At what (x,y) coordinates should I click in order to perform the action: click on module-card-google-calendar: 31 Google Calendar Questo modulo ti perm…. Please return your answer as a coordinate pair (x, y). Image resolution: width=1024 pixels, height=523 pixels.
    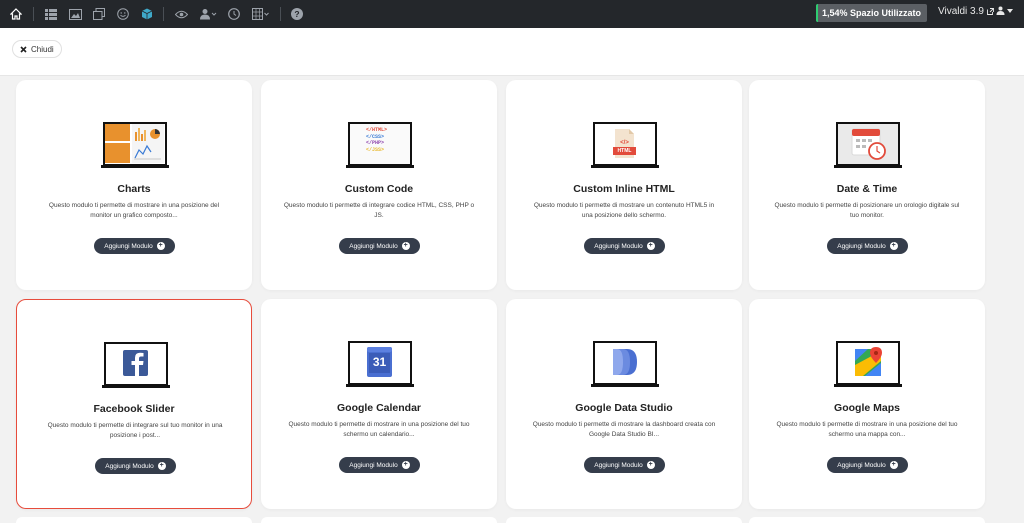
    Looking at the image, I should click on (379, 404).